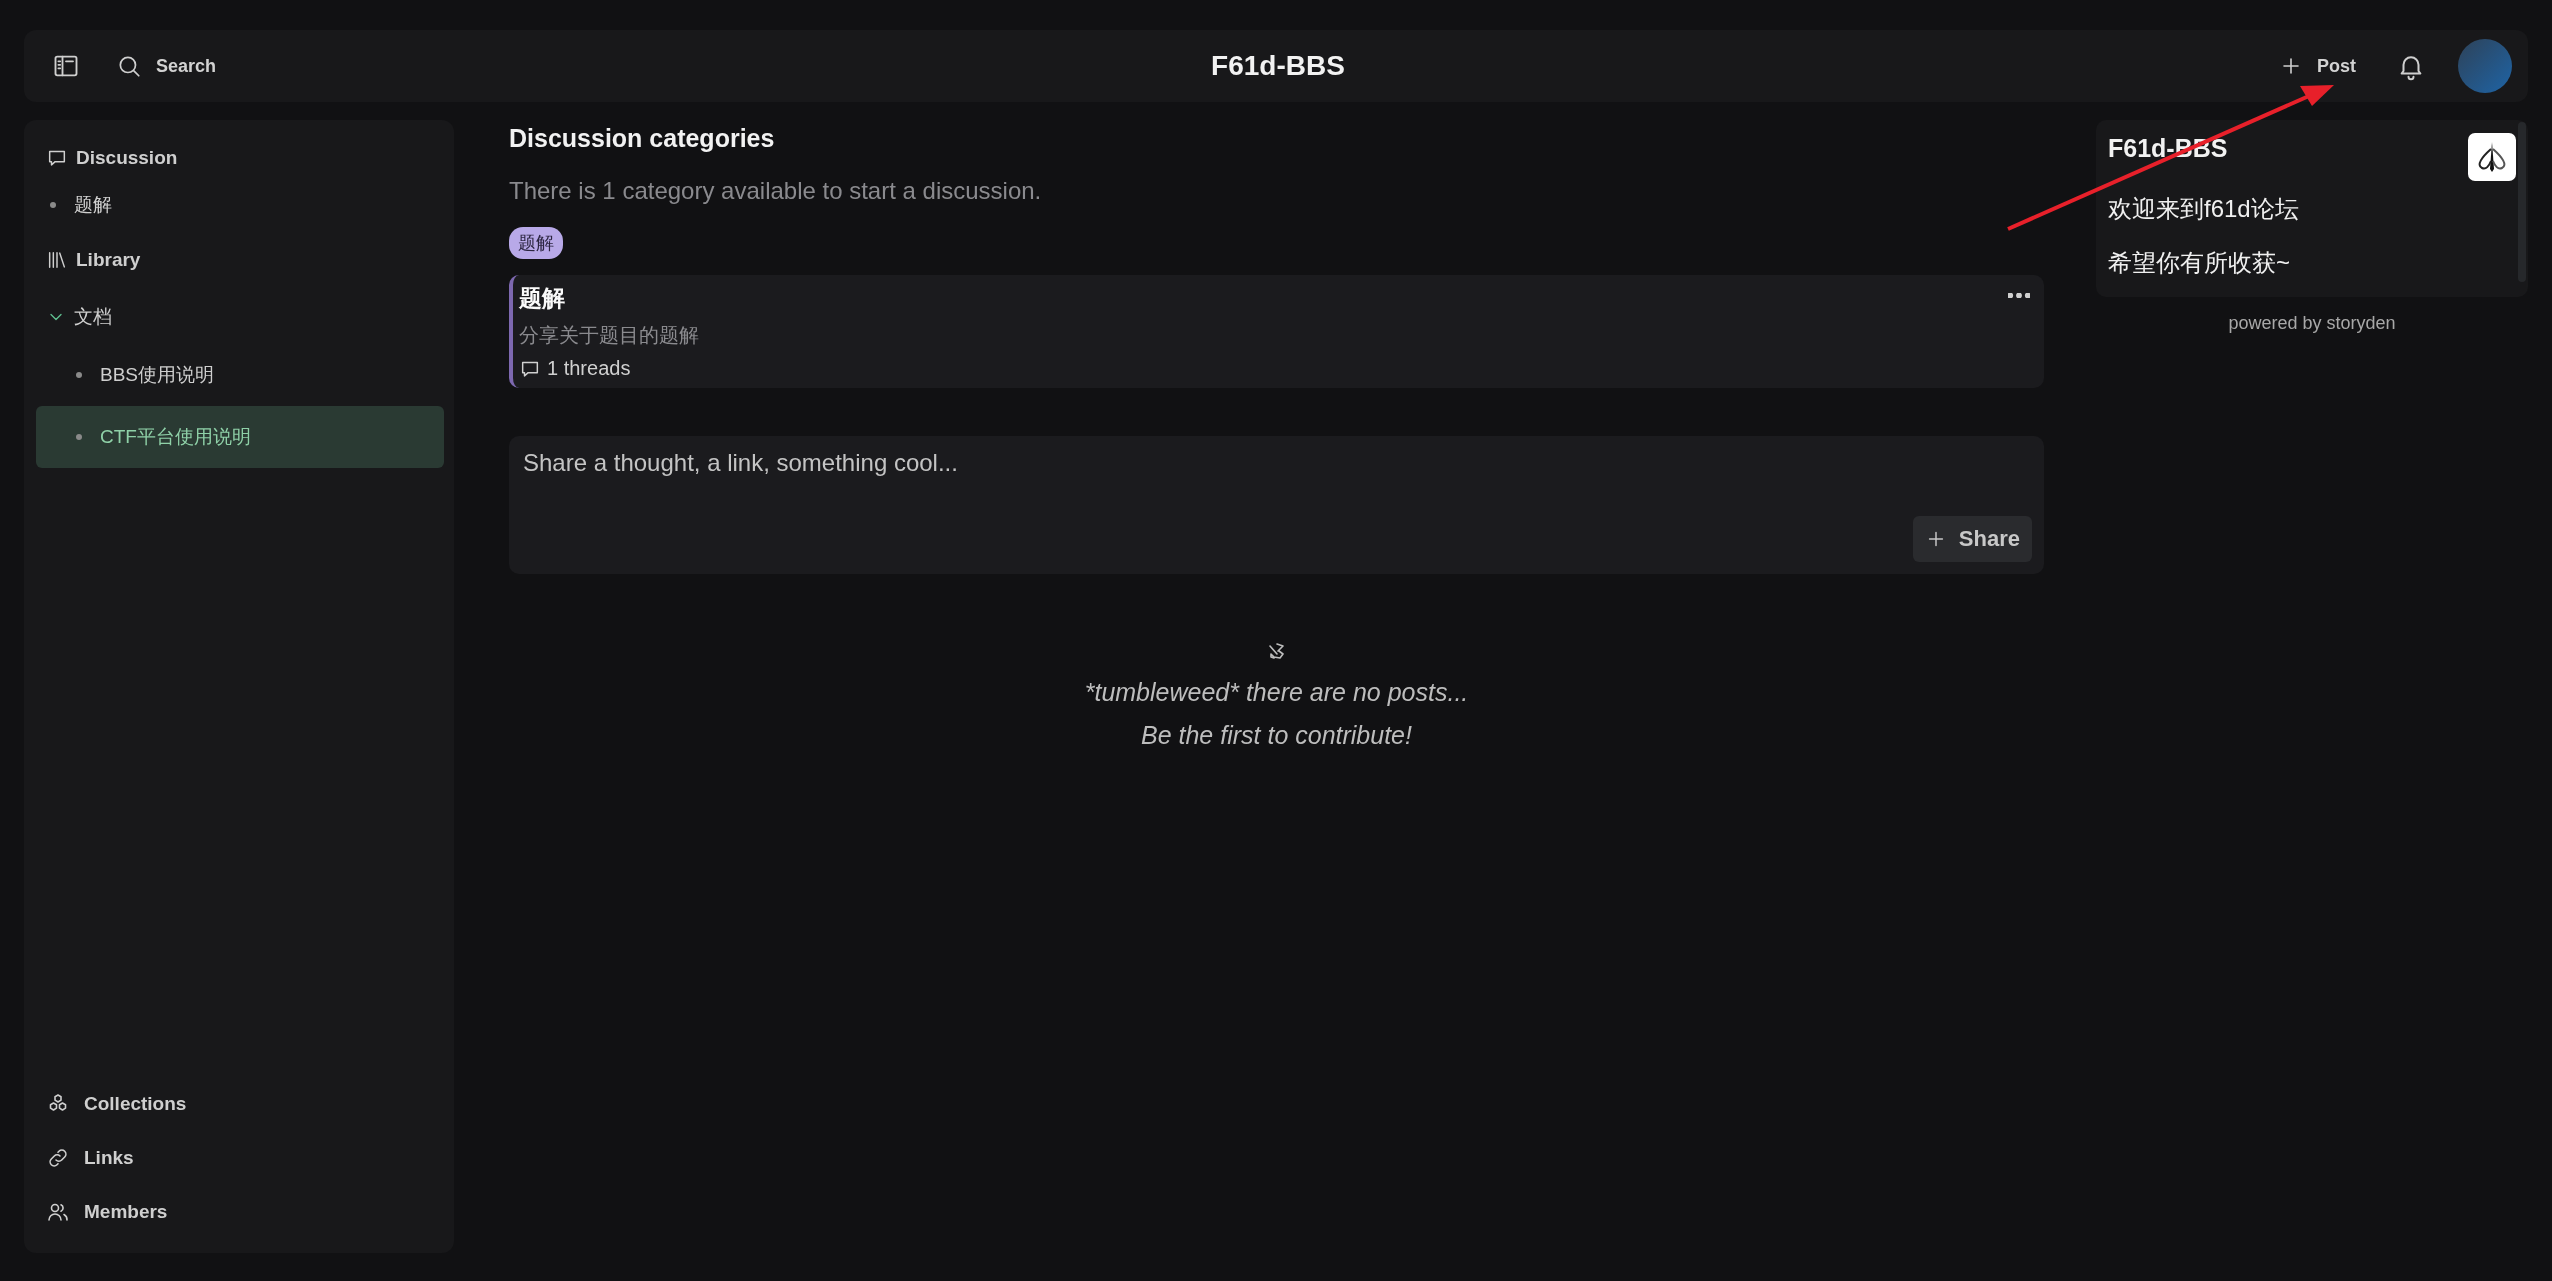 Image resolution: width=2552 pixels, height=1281 pixels. Describe the element at coordinates (2203, 209) in the screenshot. I see `welcome-text: 欢迎来到f61d论坛` at that location.